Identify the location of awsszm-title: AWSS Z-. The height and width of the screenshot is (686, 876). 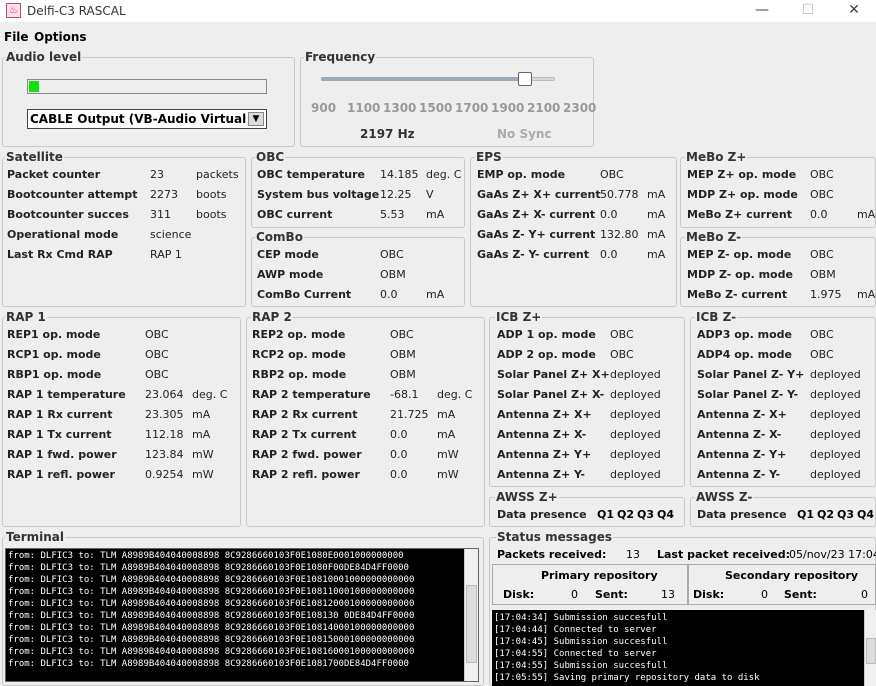
(724, 497).